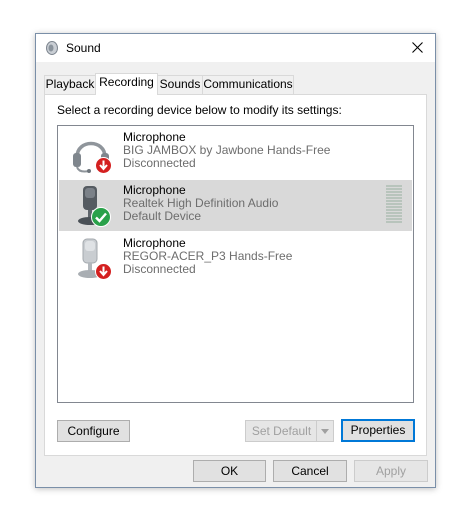  I want to click on set-default-dropdown, so click(324, 431).